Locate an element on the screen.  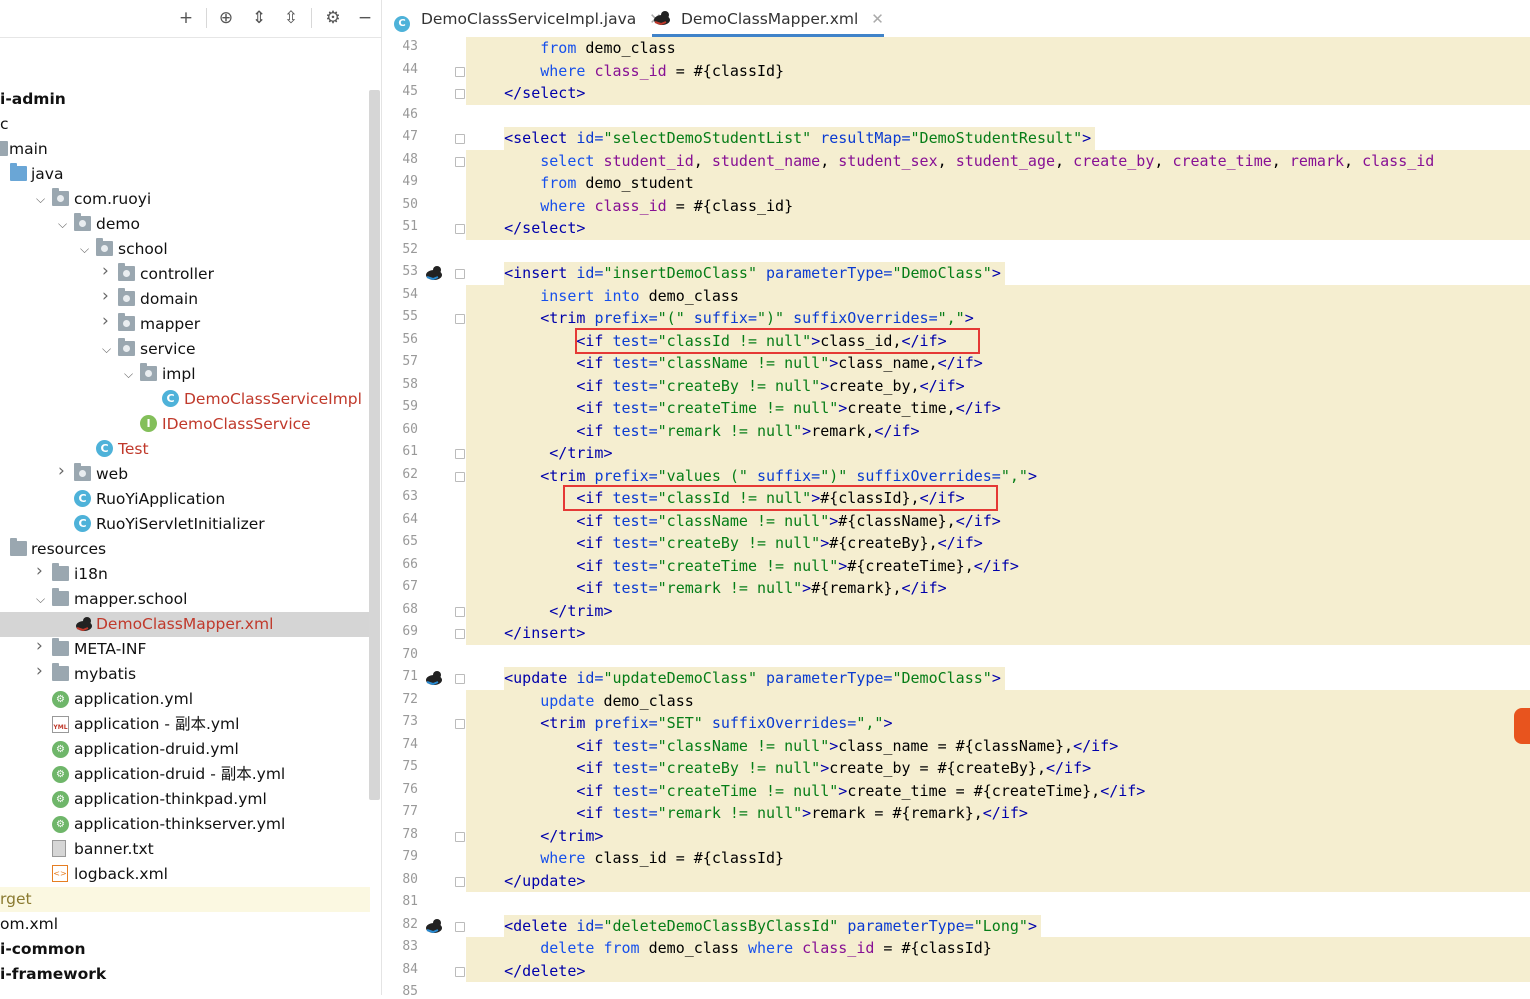
xml-file-icon: <> is located at coordinates (60, 873).